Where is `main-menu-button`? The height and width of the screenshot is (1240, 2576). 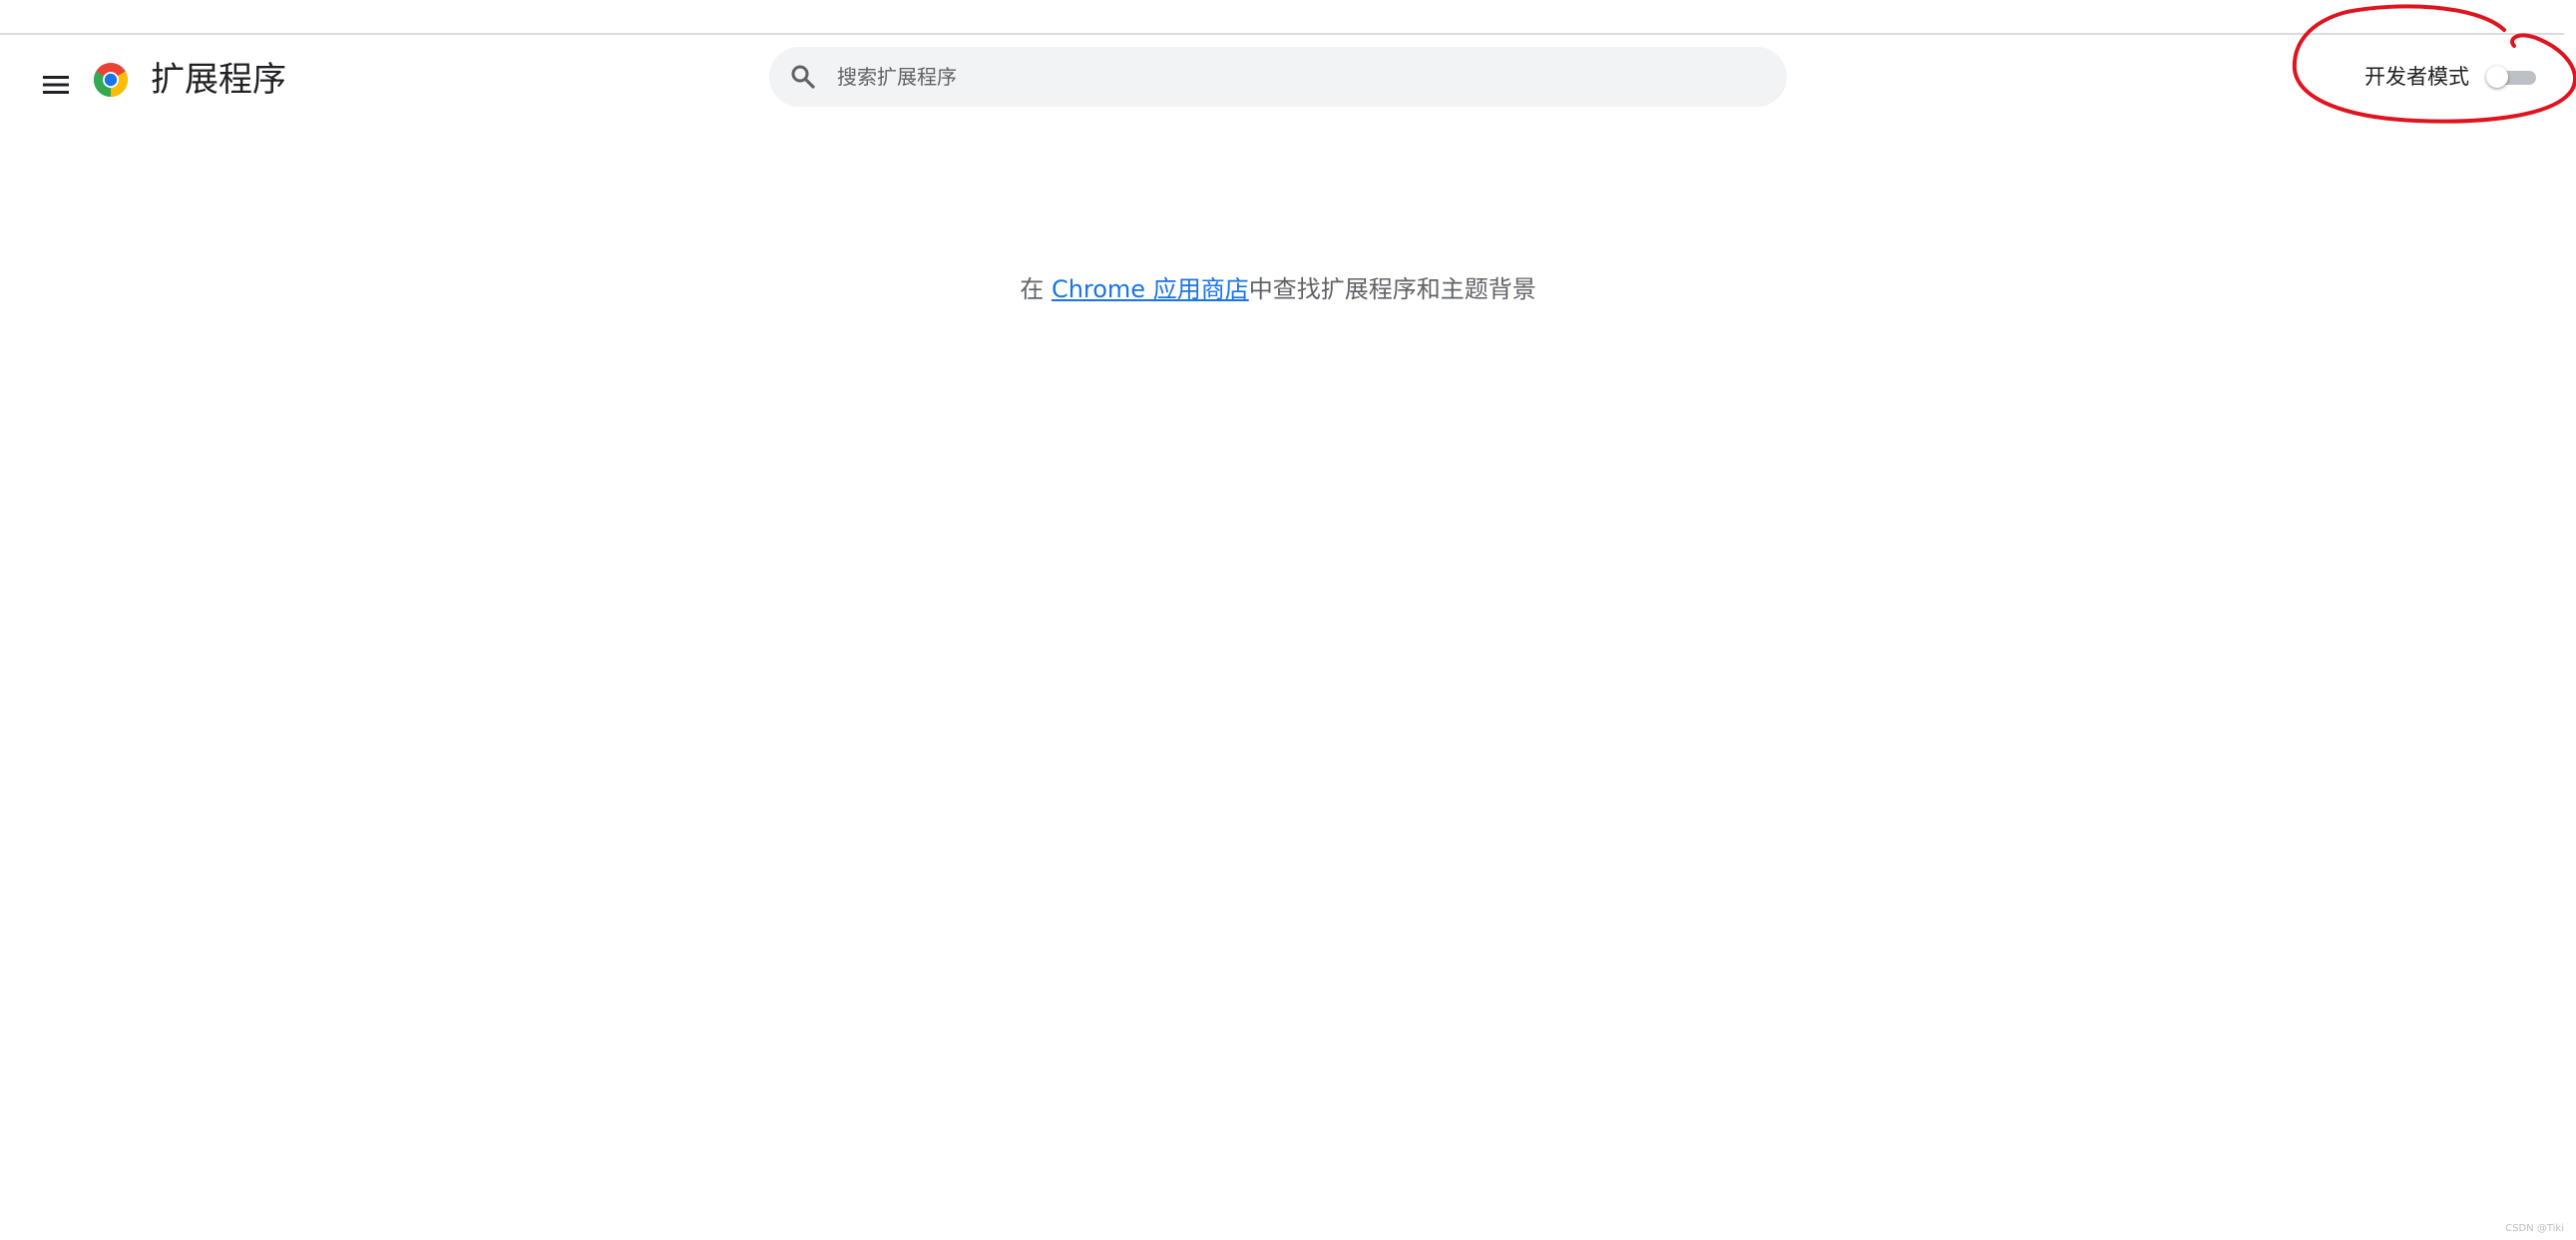
main-menu-button is located at coordinates (56, 85).